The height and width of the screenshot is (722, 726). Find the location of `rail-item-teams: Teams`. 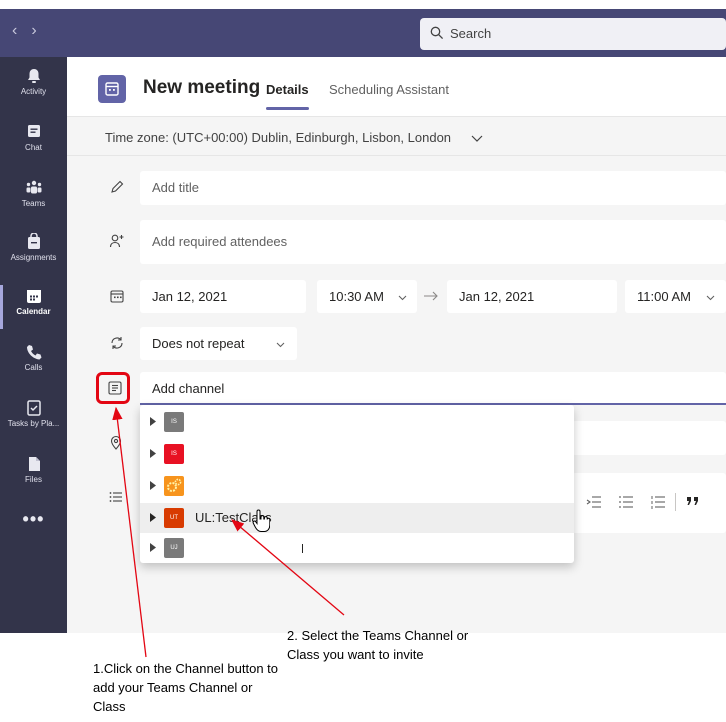

rail-item-teams: Teams is located at coordinates (33, 199).